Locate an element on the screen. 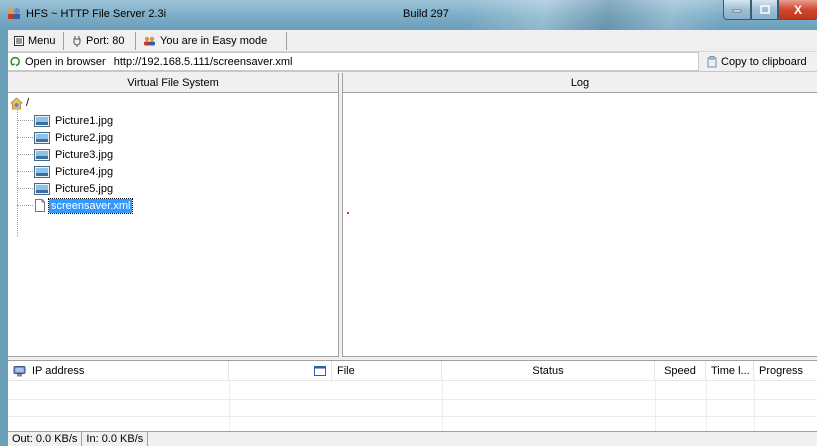 The width and height of the screenshot is (817, 446). vfs-root-node: / is located at coordinates (19, 103).